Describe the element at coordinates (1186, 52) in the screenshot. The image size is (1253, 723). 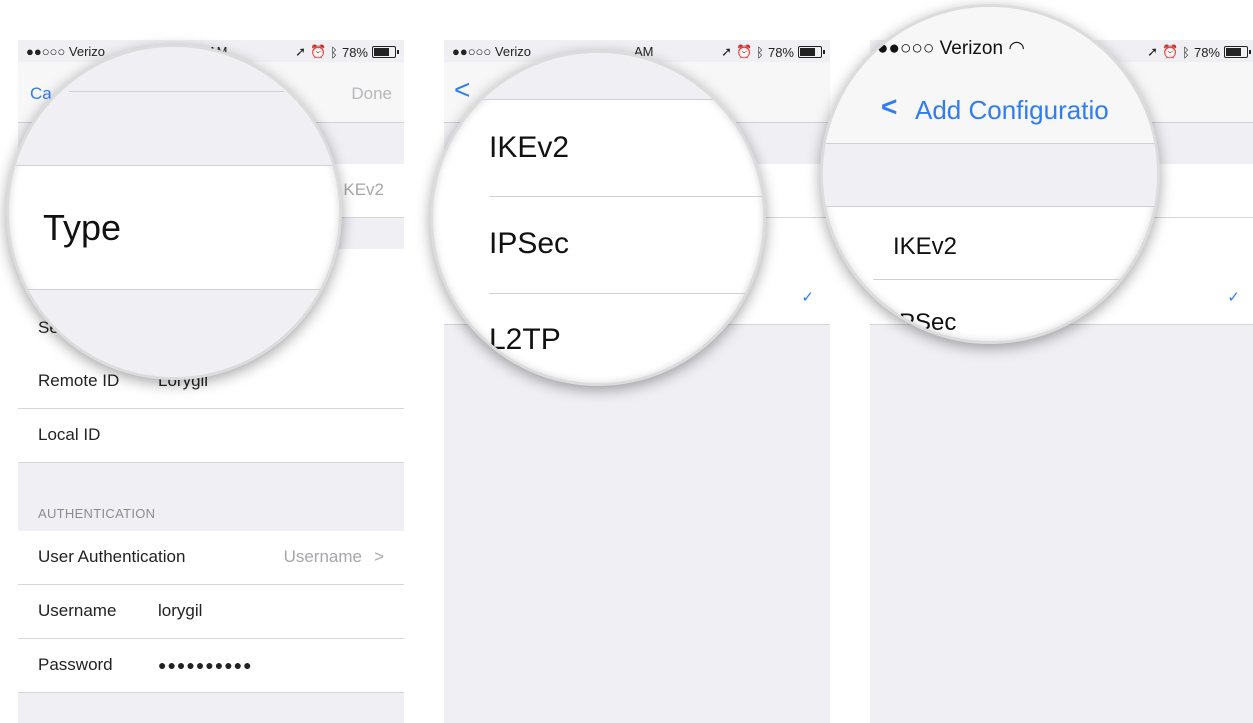
I see `bluetooth-icon: ᛒ` at that location.